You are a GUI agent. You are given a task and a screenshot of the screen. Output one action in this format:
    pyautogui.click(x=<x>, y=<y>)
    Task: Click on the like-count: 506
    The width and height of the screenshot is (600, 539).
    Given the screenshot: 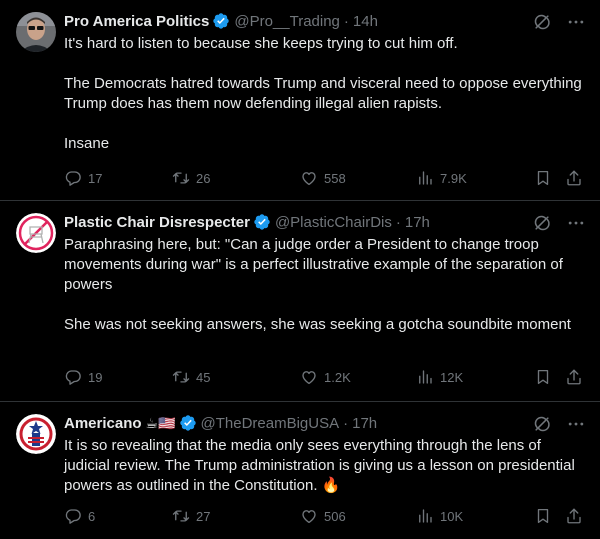 What is the action you would take?
    pyautogui.click(x=335, y=516)
    